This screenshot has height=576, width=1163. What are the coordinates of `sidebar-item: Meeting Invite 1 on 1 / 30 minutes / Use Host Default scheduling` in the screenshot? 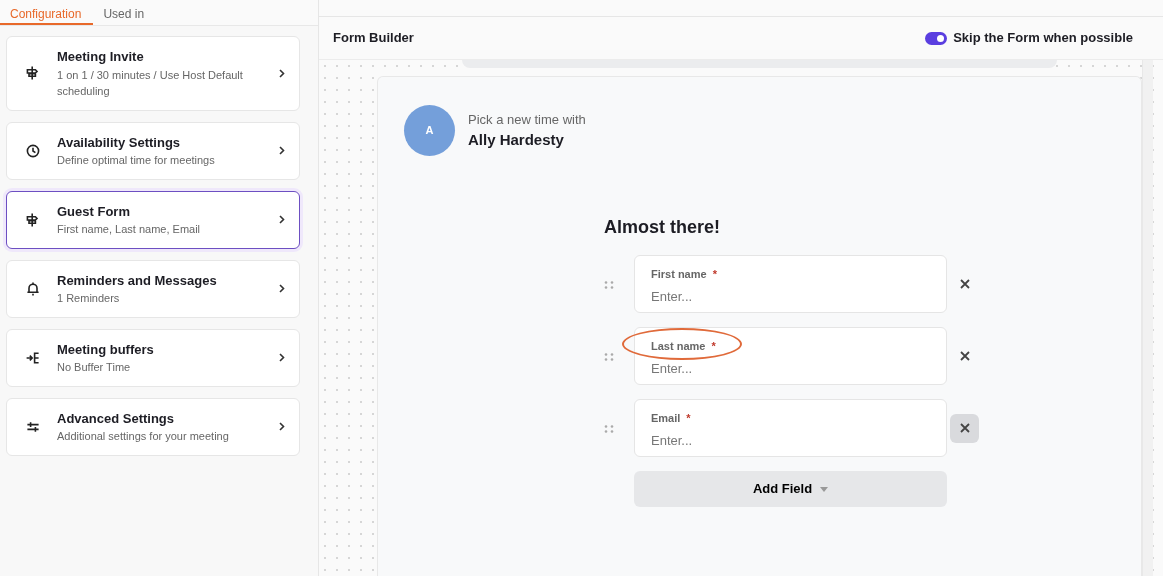 It's located at (153, 73).